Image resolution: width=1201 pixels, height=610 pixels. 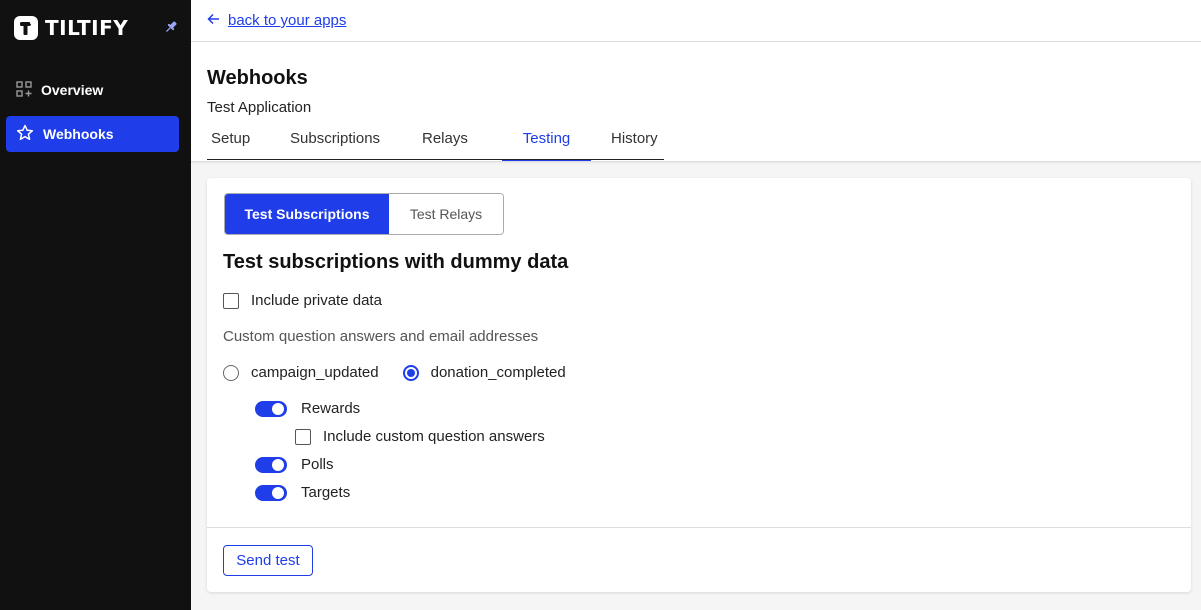 What do you see at coordinates (627, 143) in the screenshot?
I see `tab-history: History` at bounding box center [627, 143].